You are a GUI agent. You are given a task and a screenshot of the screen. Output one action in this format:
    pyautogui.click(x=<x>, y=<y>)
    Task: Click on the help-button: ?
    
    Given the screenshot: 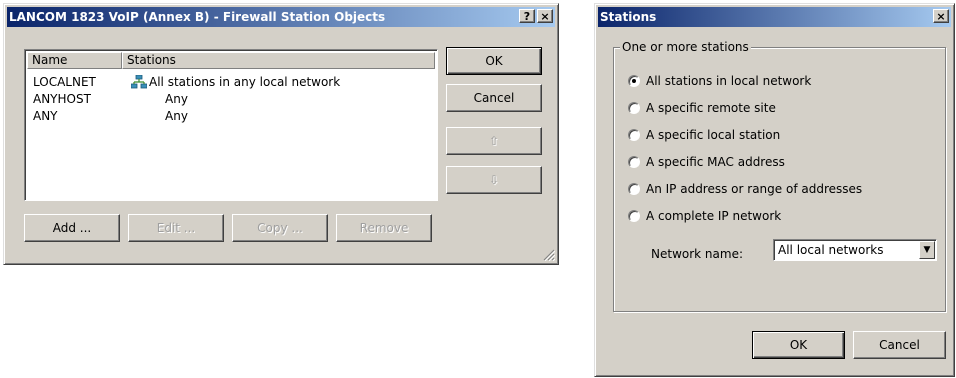 What is the action you would take?
    pyautogui.click(x=527, y=16)
    